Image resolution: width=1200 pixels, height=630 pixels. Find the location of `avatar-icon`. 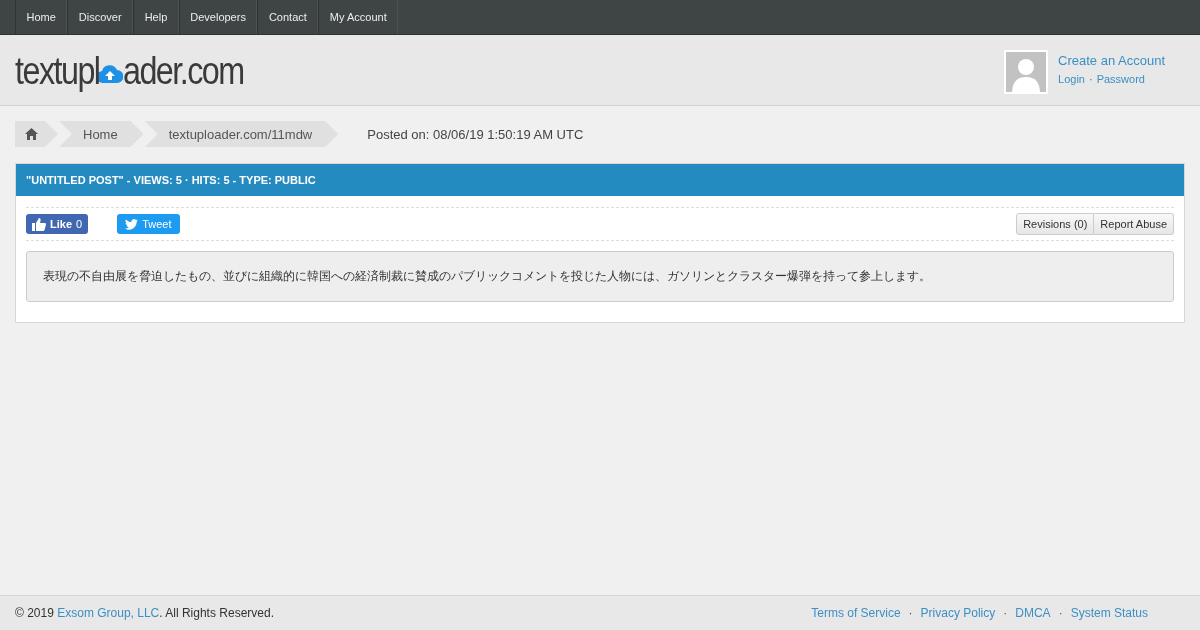

avatar-icon is located at coordinates (1026, 72).